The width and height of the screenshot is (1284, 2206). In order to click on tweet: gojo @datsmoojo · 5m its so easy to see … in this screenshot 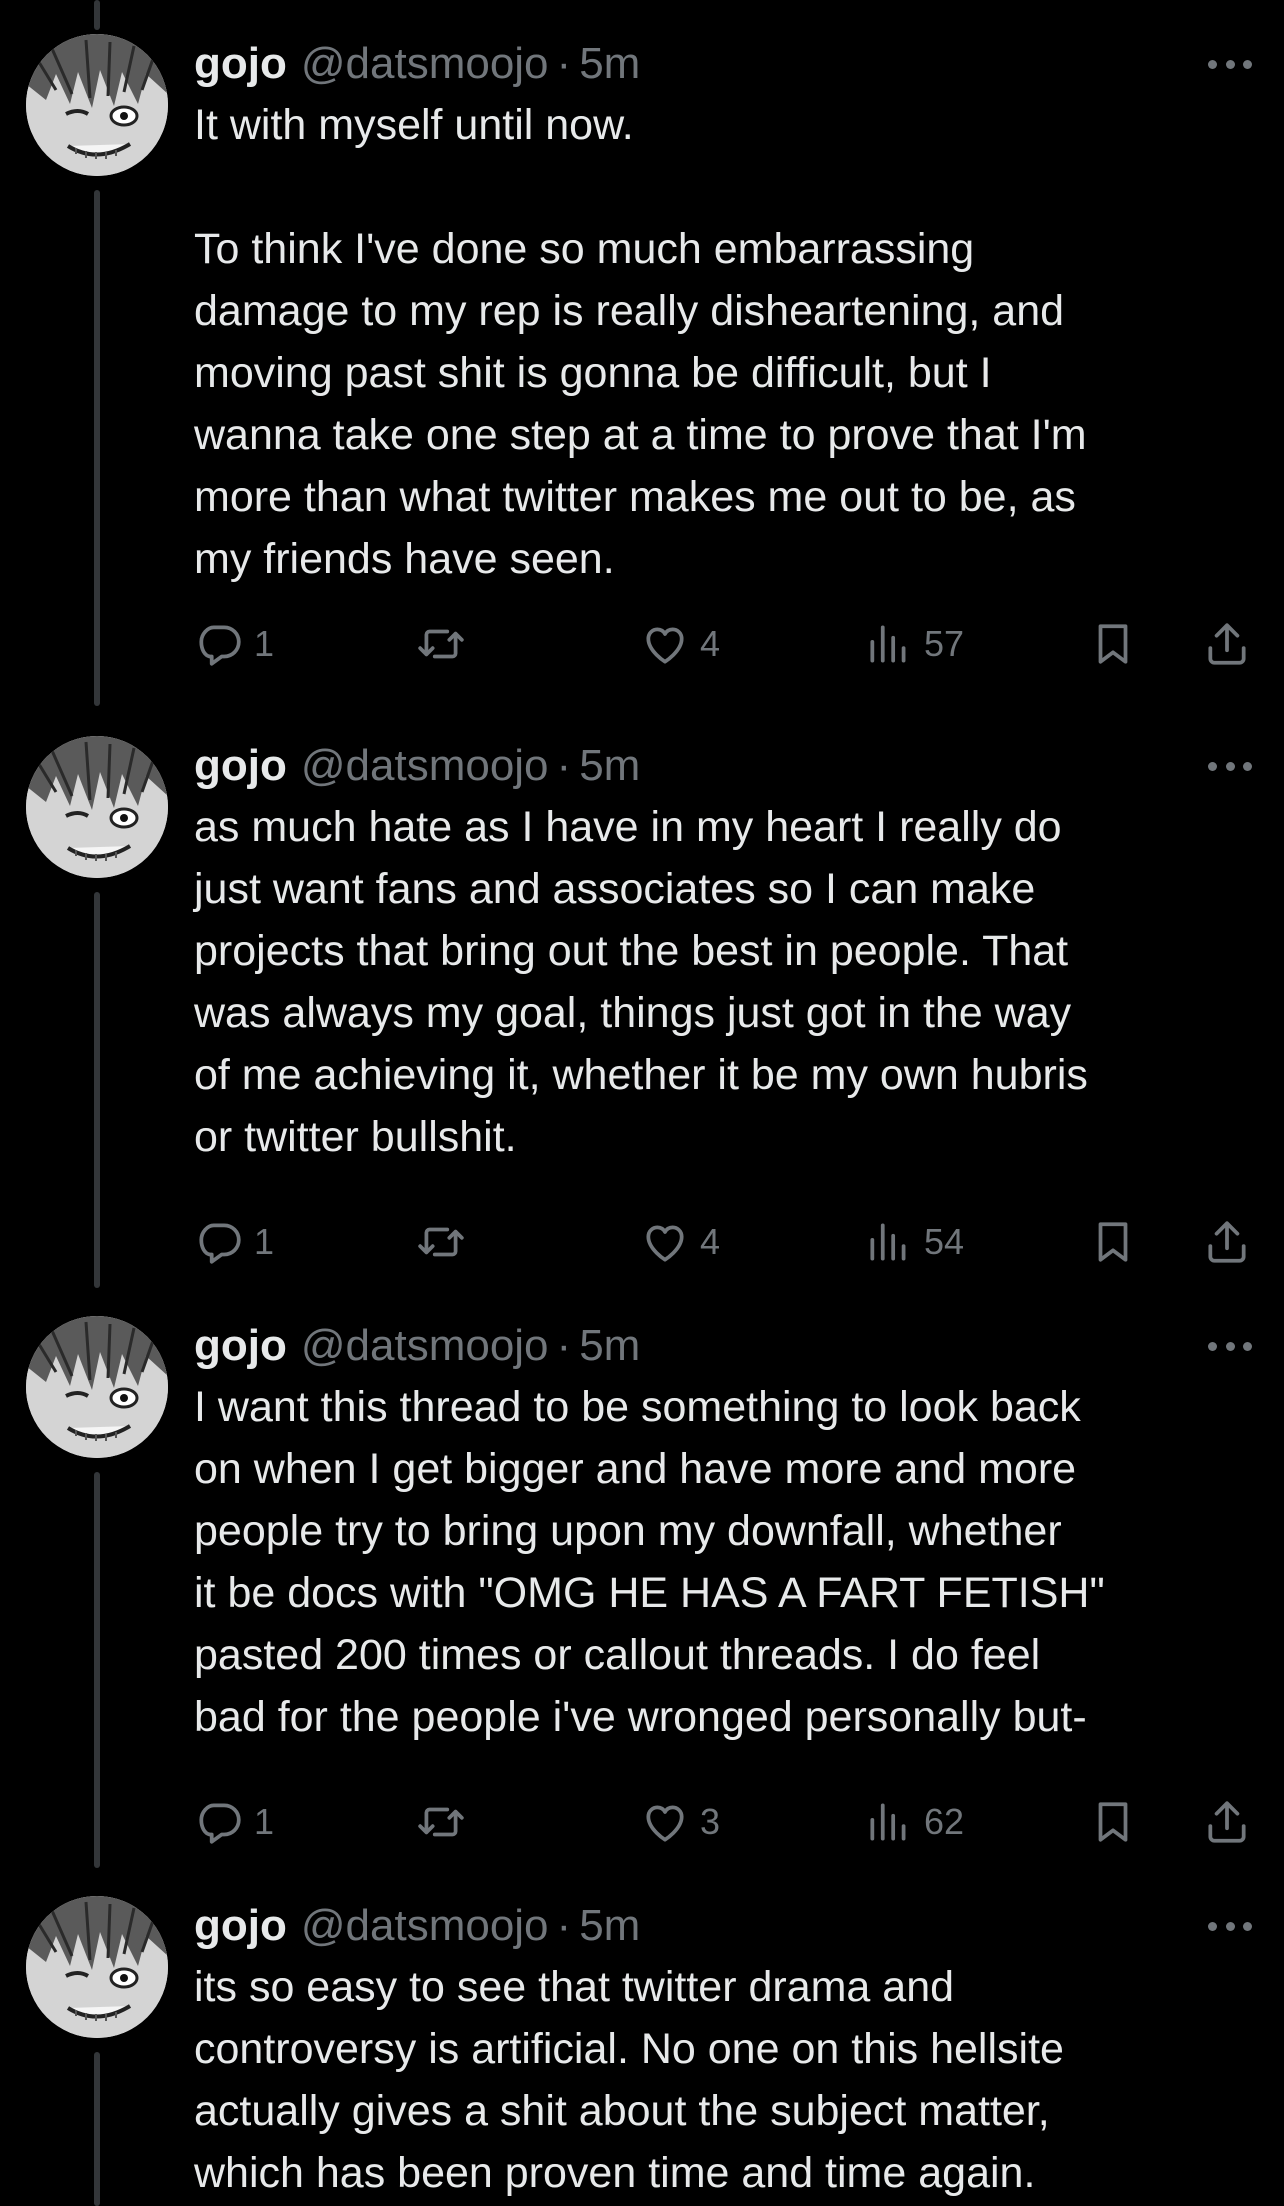, I will do `click(642, 2051)`.